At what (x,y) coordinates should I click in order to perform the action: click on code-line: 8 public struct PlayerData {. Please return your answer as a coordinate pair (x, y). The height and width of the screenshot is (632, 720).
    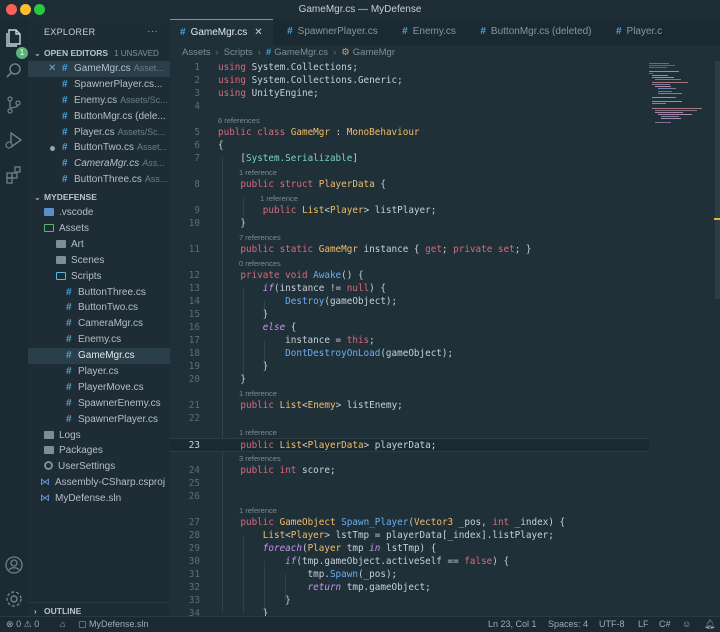
    Looking at the image, I should click on (409, 184).